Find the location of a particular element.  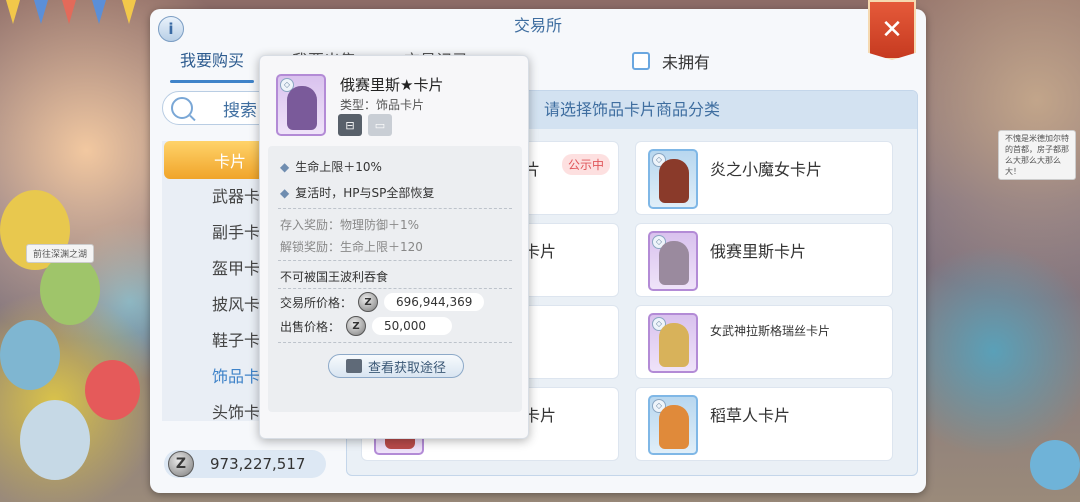

unlock-reward: 解锁奖励：生命上限＋120 is located at coordinates (351, 247).